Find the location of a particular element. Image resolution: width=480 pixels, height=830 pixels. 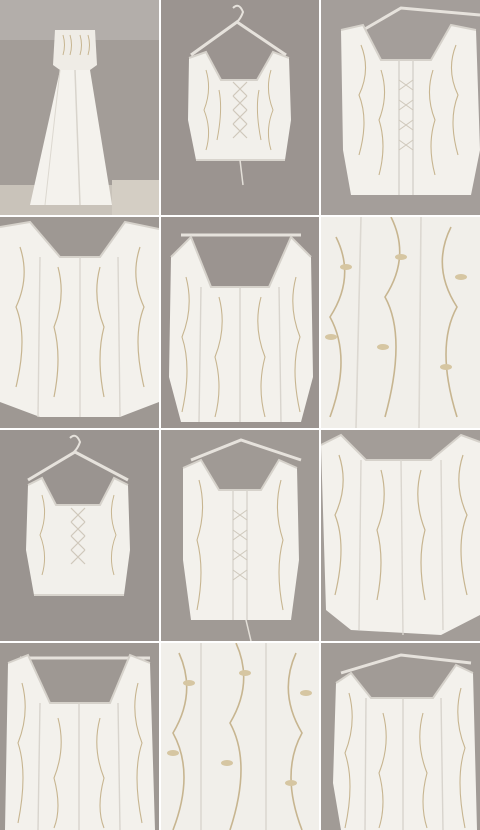

photo-bodice-back-hanger is located at coordinates (240, 535).